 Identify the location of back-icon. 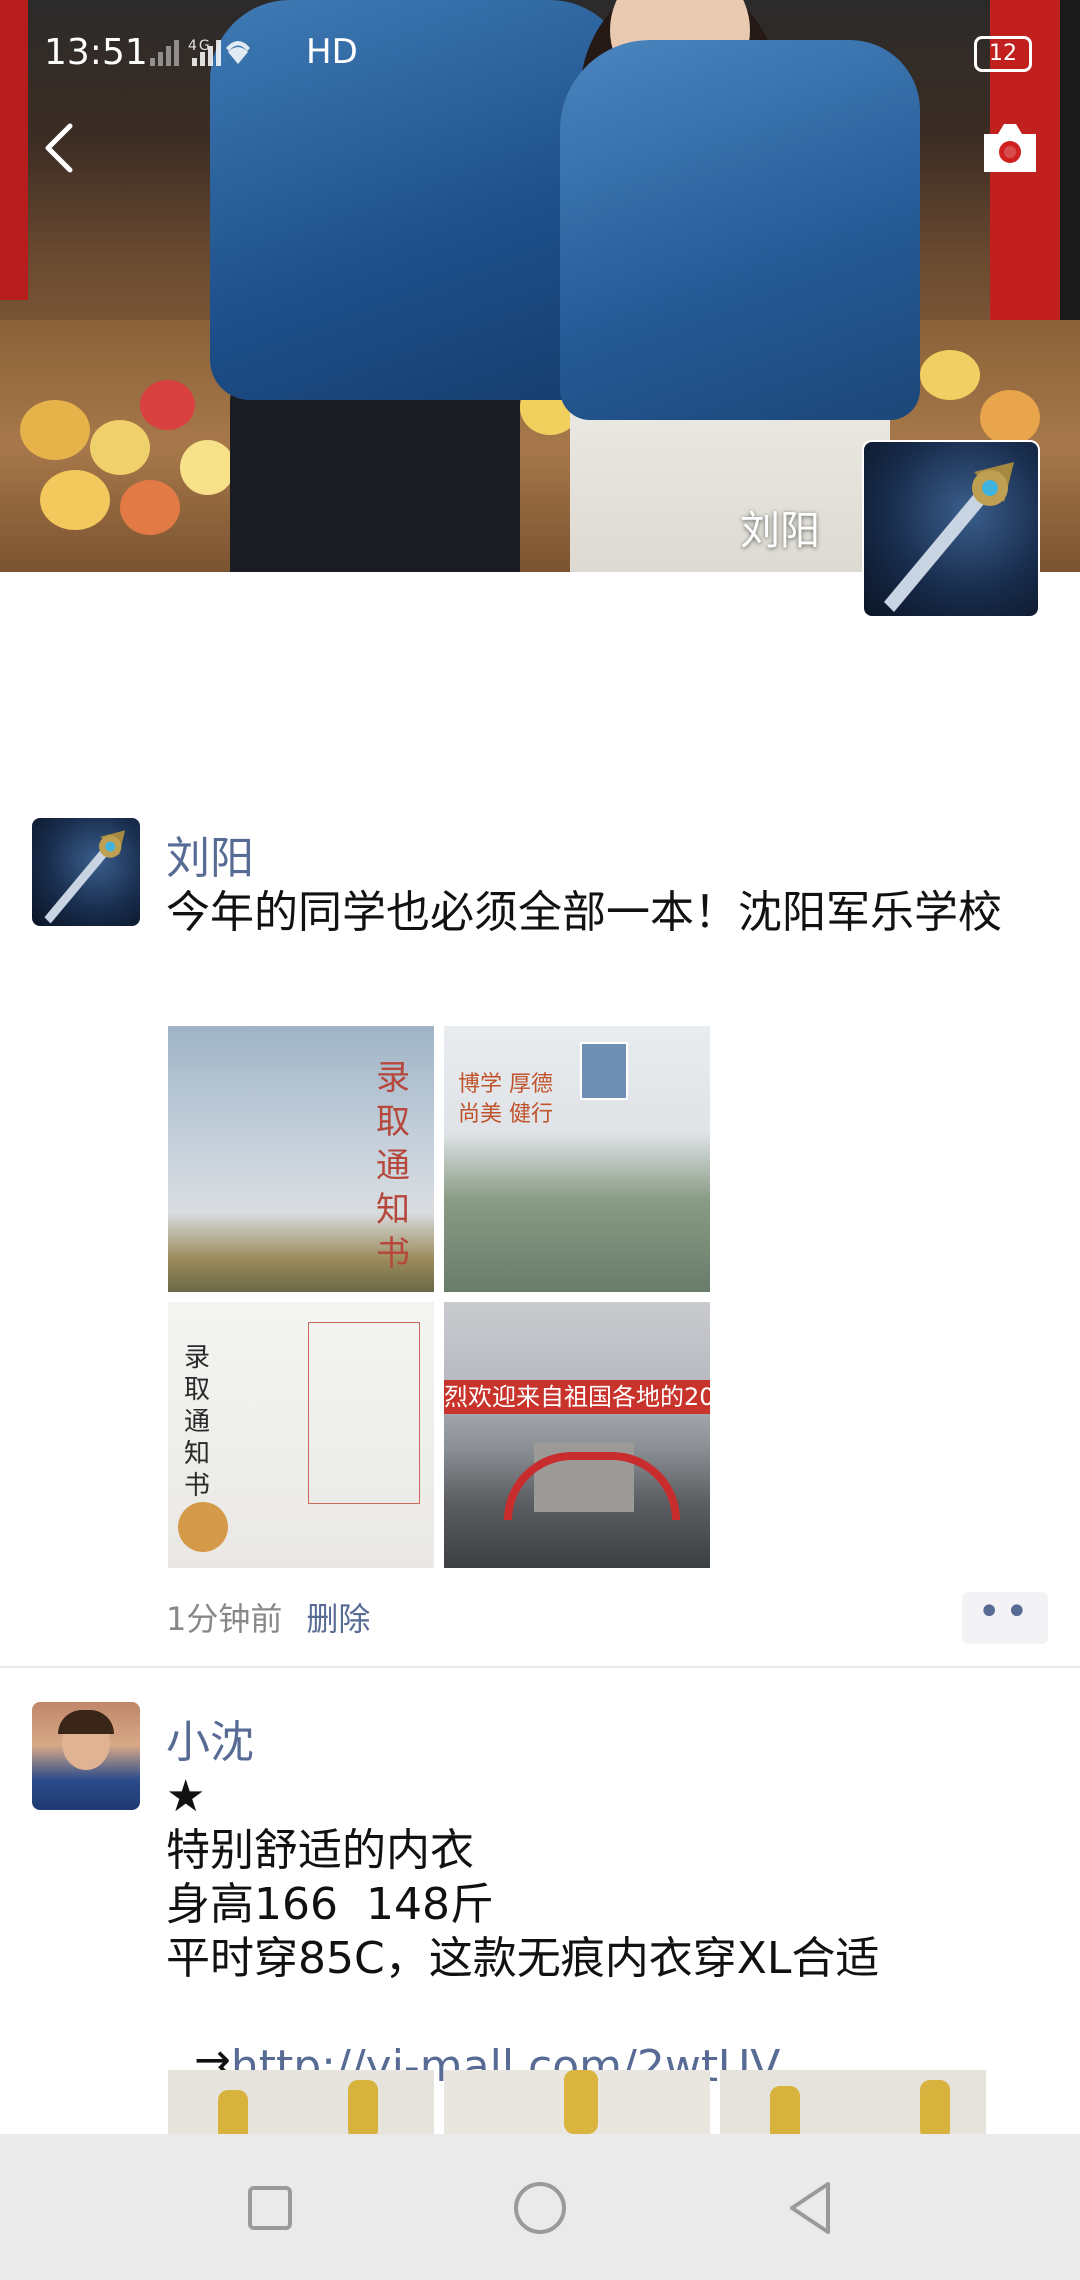
(810, 2208).